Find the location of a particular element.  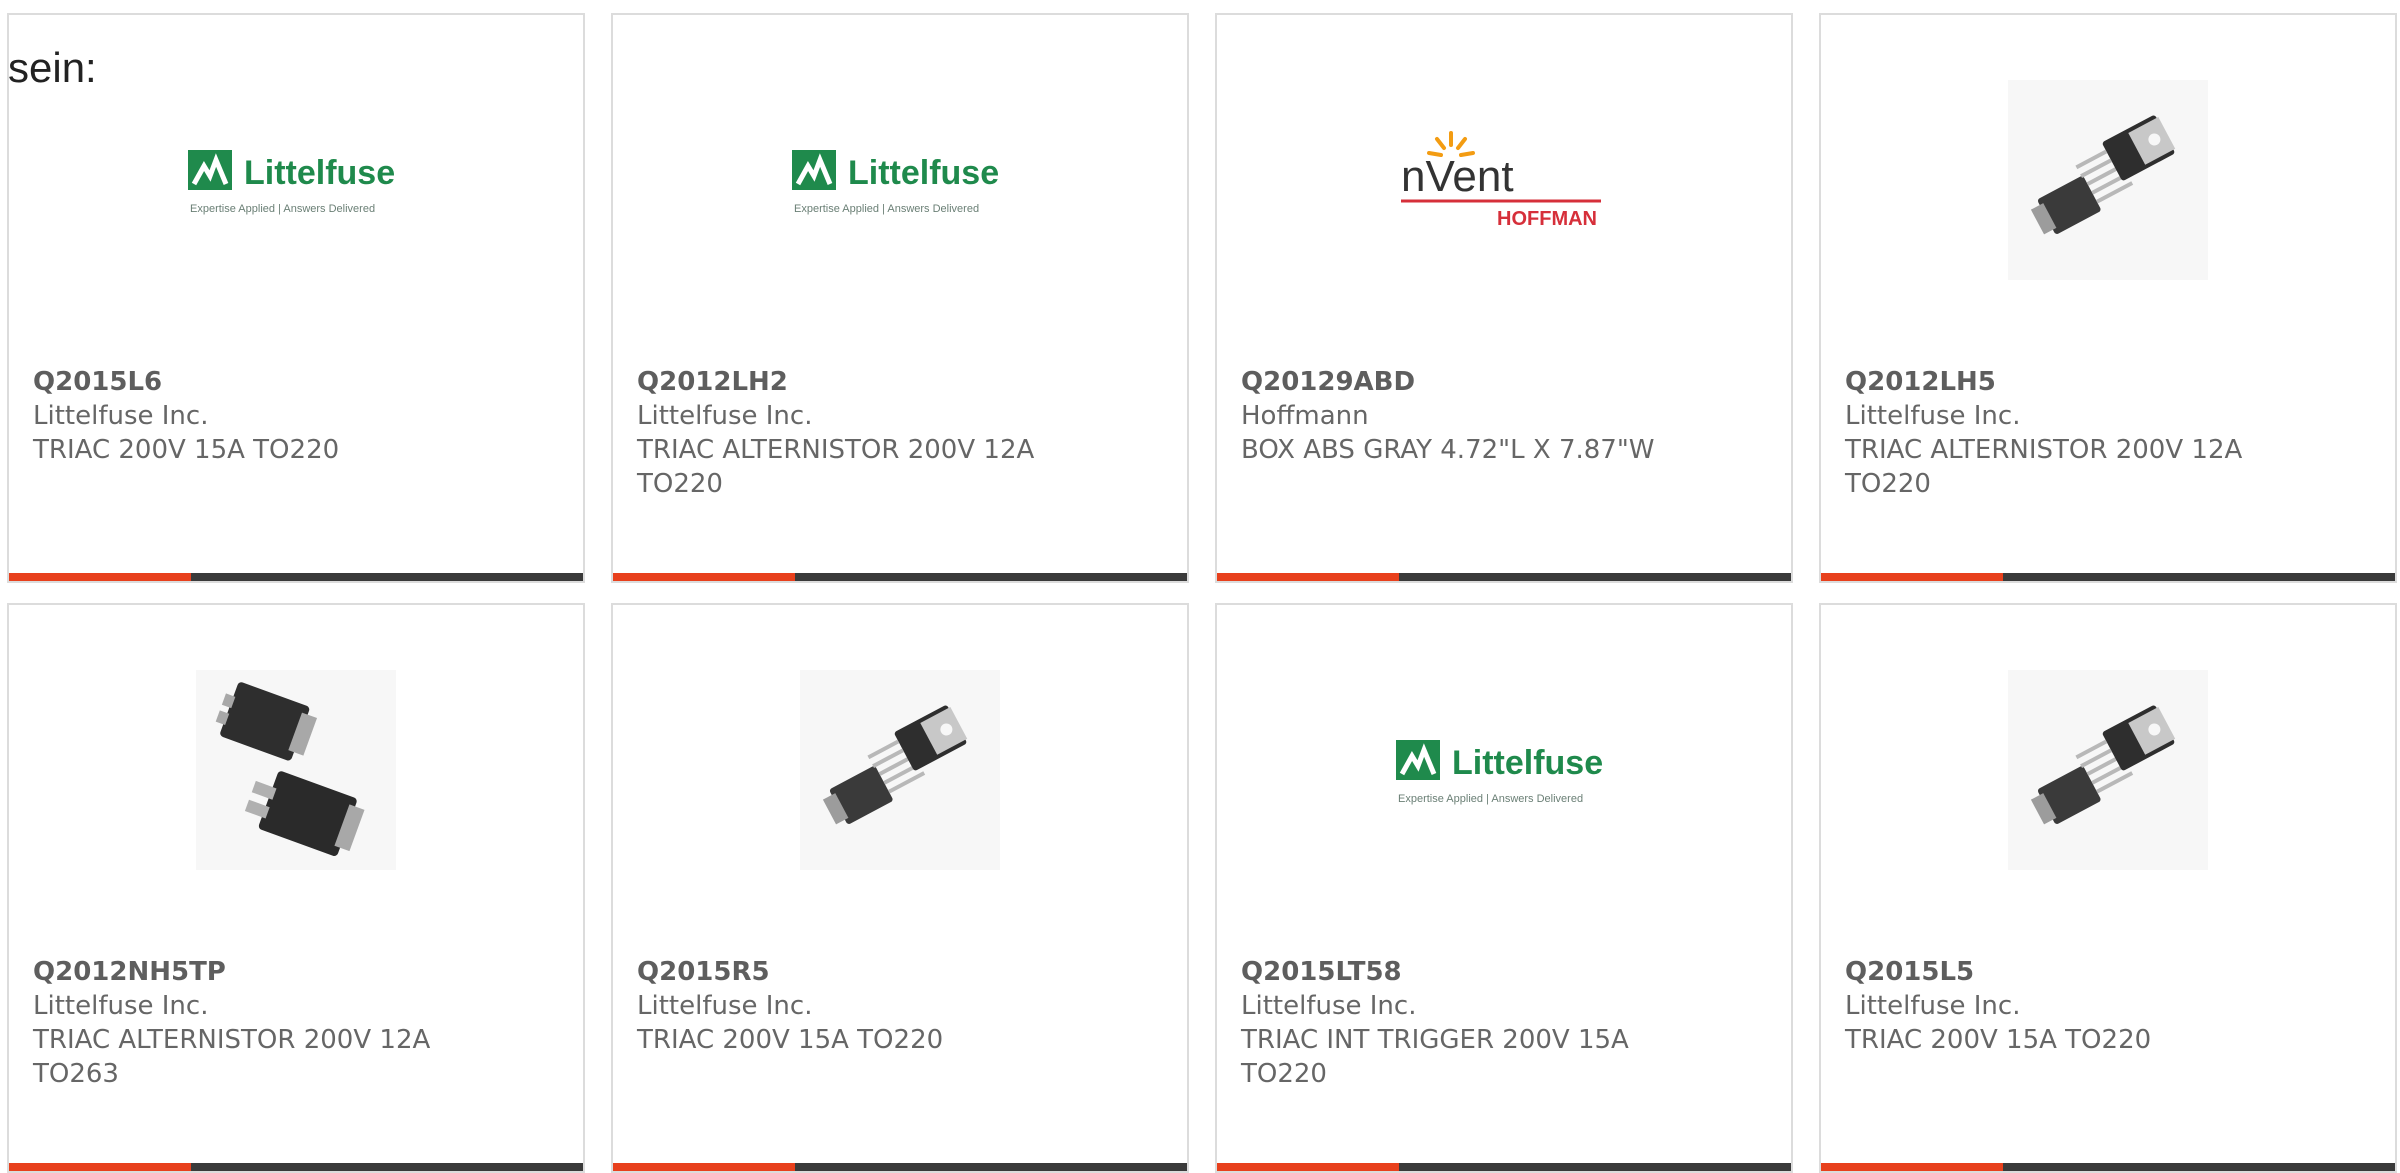

product-description: TRIAC INT TRIGGER 200V 15A TO220 is located at coordinates (1435, 1057).